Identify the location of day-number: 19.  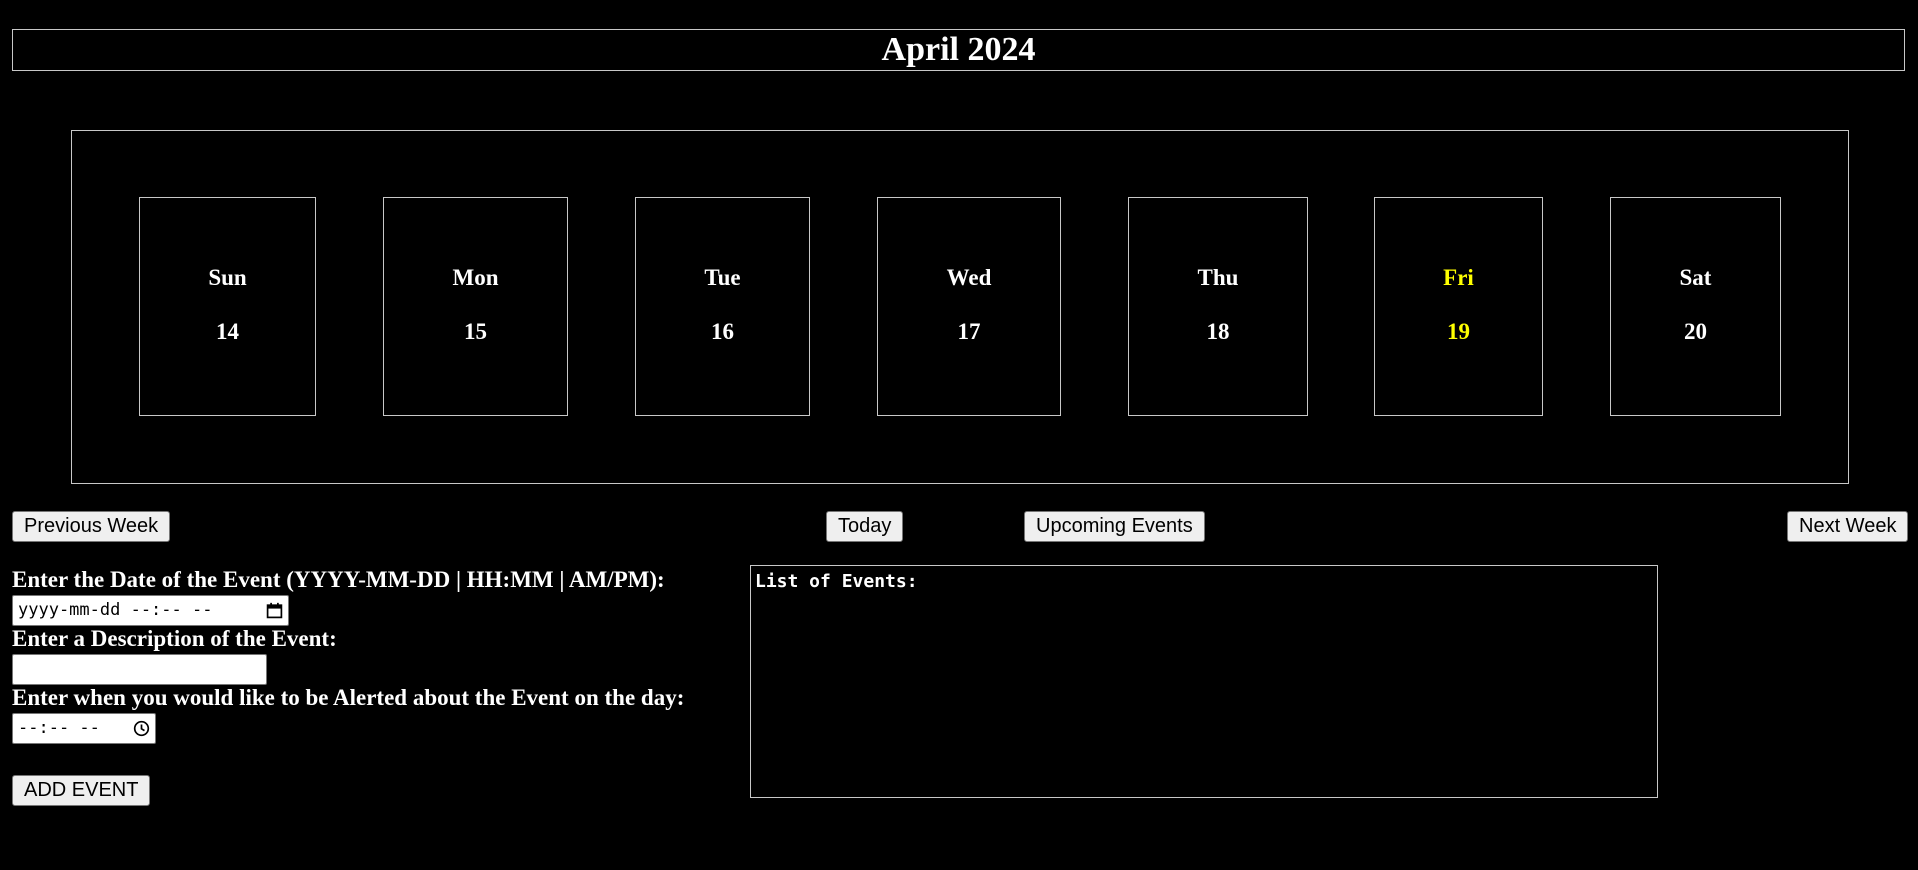
(1458, 331).